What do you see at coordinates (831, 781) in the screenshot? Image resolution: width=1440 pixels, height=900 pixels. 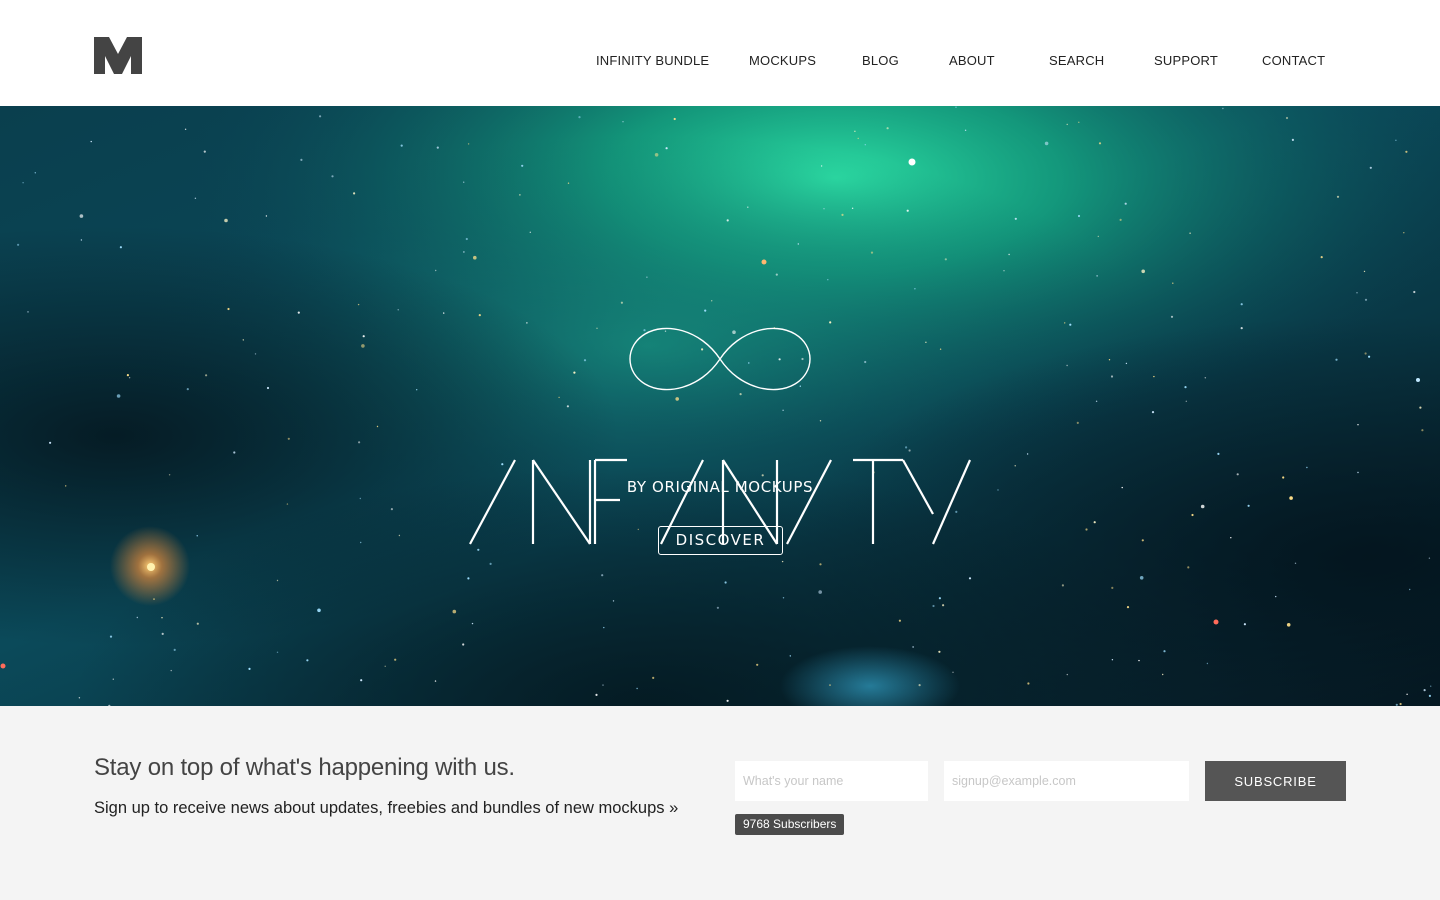 I see `name-field` at bounding box center [831, 781].